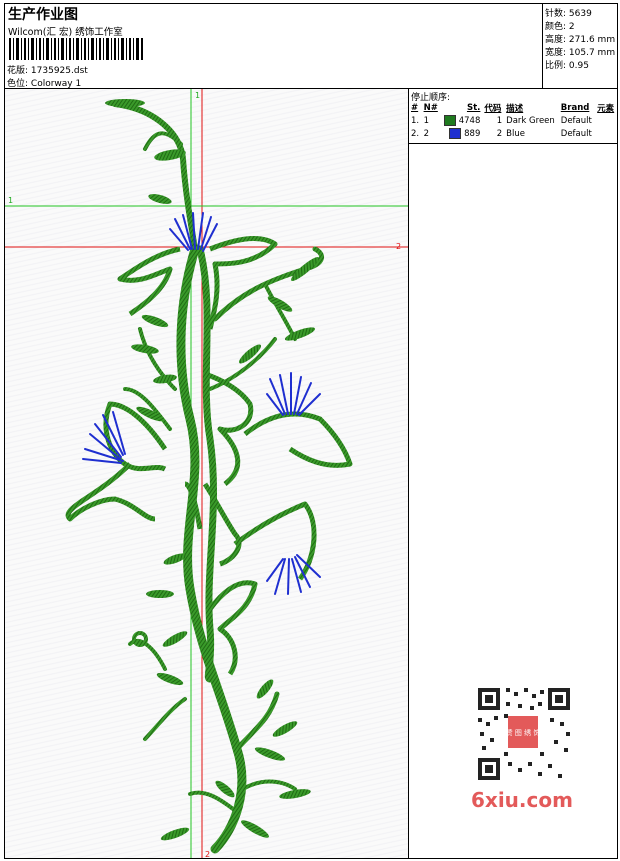  I want to click on qr-code: 赞 图 绣 饰, so click(525, 734).